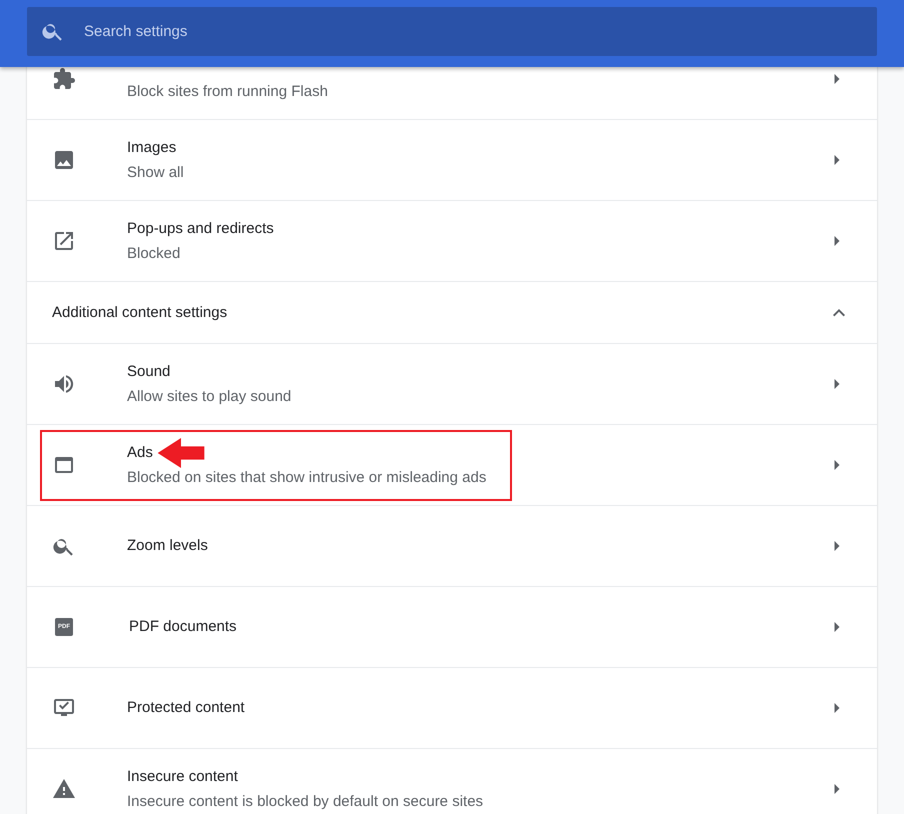  Describe the element at coordinates (186, 708) in the screenshot. I see `setting-title: Protected content` at that location.